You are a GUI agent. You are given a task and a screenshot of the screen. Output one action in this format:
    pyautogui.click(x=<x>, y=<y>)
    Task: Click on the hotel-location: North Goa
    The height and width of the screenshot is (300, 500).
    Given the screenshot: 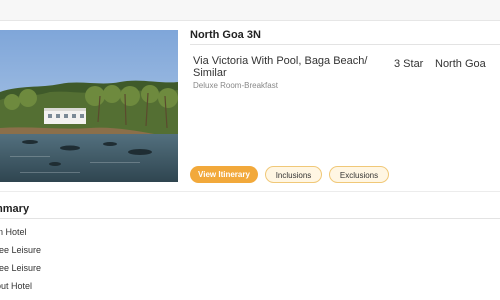 What is the action you would take?
    pyautogui.click(x=460, y=64)
    